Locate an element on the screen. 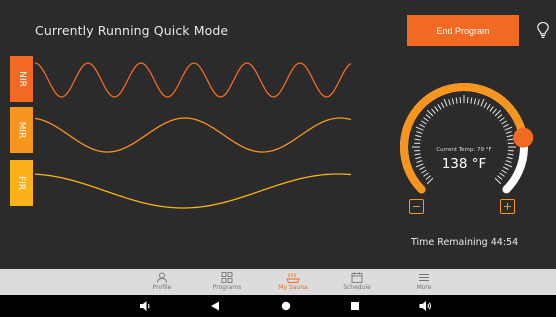  decrease-temp-button is located at coordinates (416, 206).